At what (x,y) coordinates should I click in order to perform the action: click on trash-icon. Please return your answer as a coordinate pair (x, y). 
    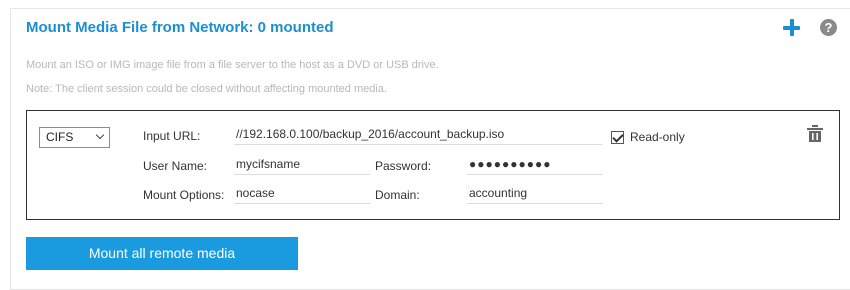
    Looking at the image, I should click on (815, 134).